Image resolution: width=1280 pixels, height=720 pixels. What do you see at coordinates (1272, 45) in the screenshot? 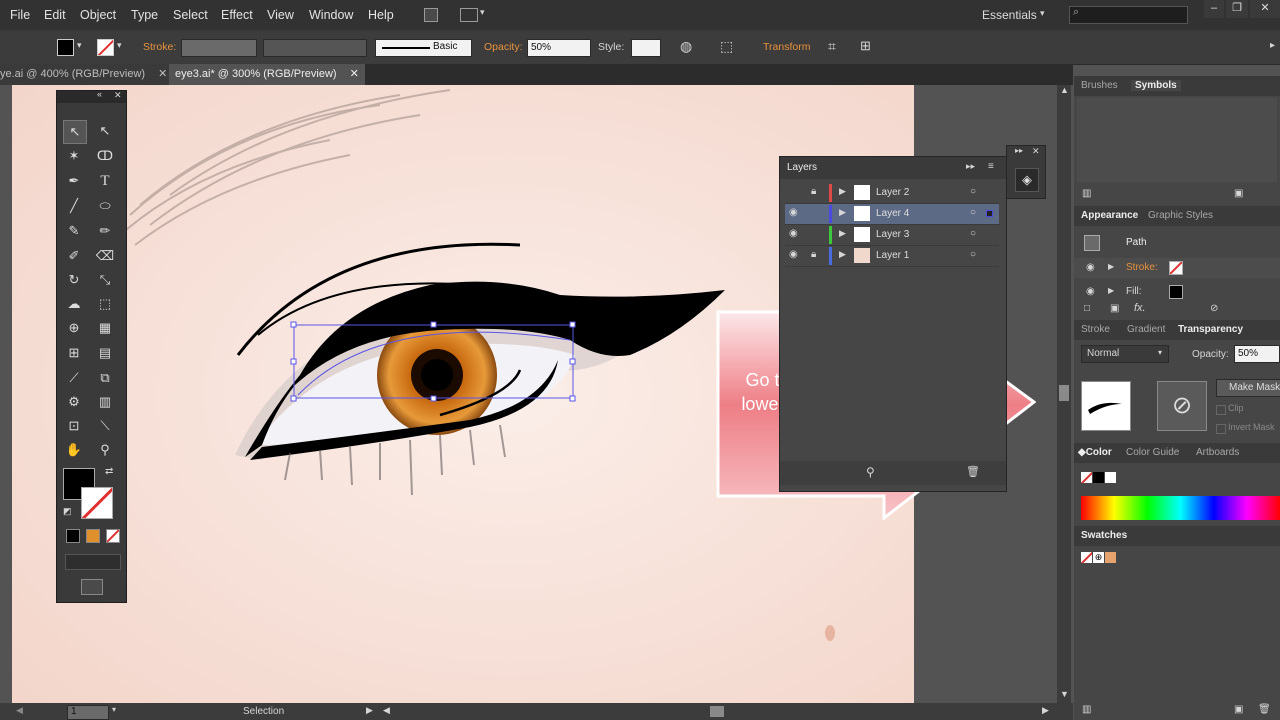
I see `panel-menu-icon: ▸` at bounding box center [1272, 45].